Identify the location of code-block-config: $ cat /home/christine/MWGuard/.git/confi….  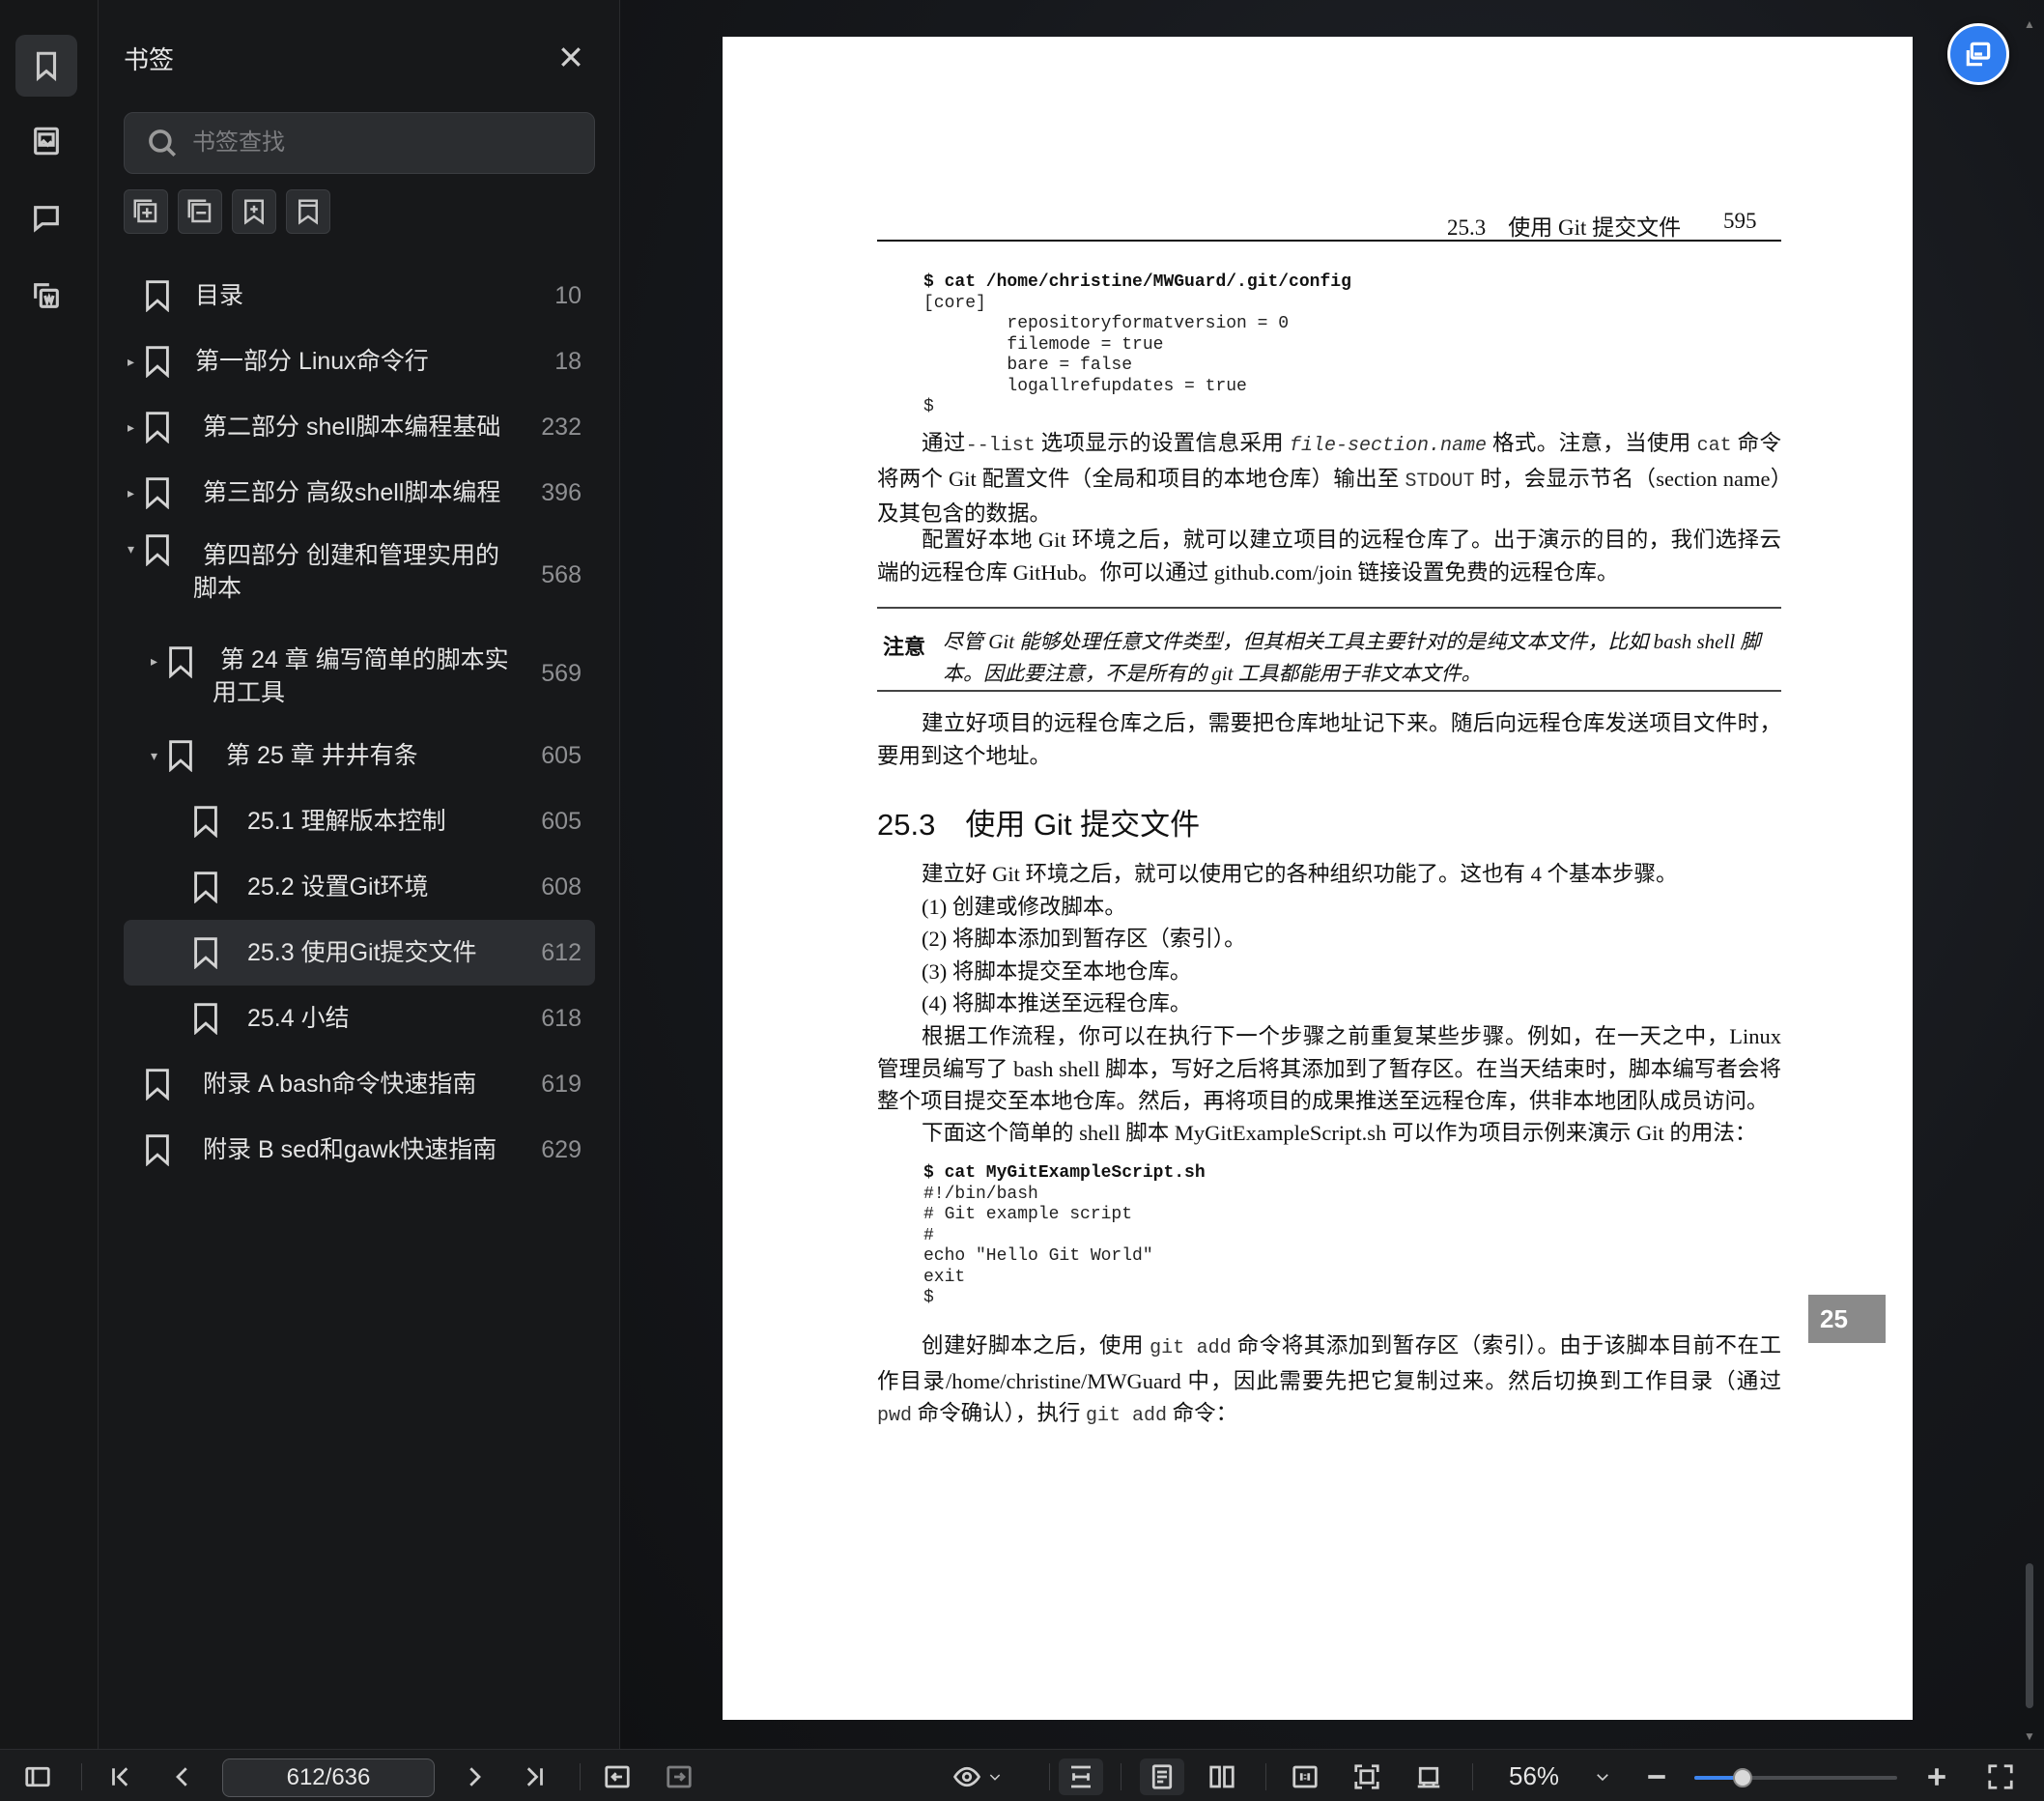
(1137, 345).